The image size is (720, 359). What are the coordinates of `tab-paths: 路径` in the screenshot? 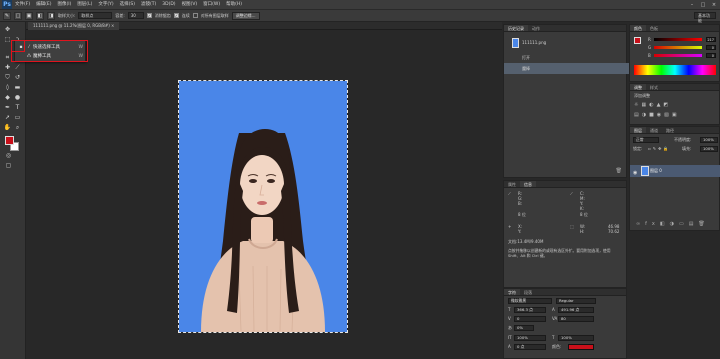 It's located at (670, 130).